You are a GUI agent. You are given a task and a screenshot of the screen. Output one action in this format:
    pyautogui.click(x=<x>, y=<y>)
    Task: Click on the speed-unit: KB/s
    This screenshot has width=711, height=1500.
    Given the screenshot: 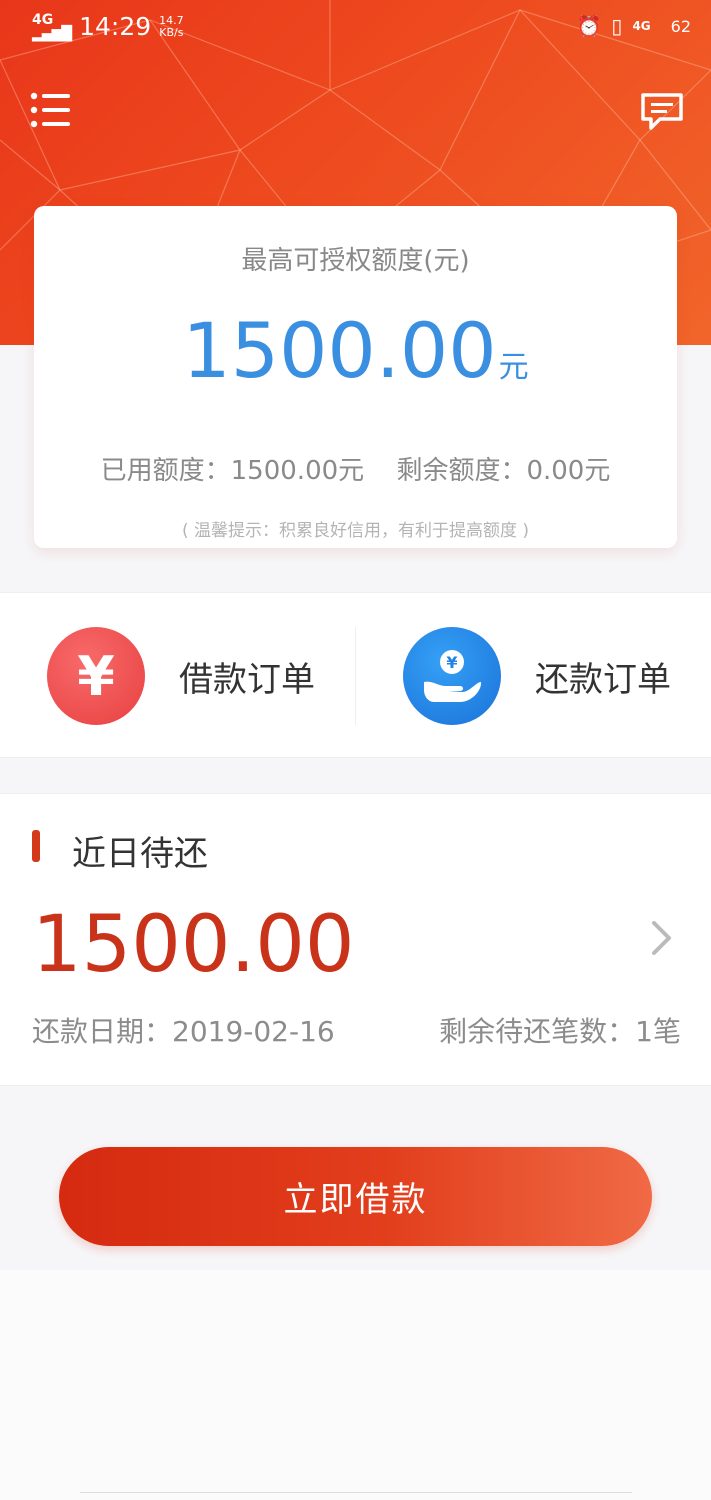 What is the action you would take?
    pyautogui.click(x=171, y=32)
    